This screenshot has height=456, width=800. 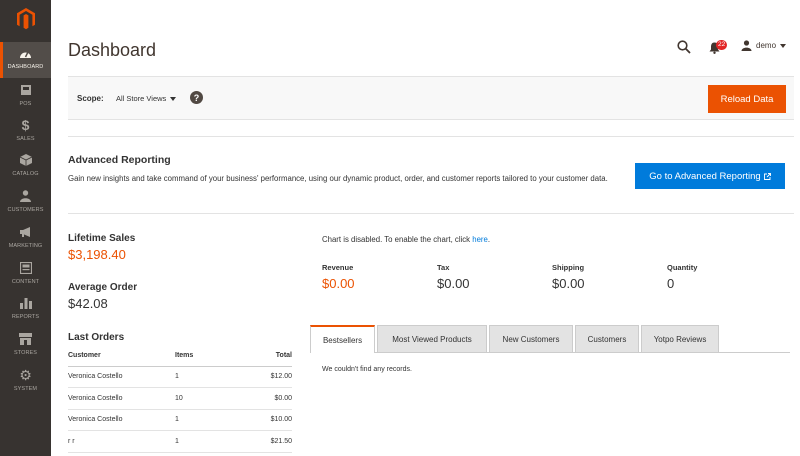 What do you see at coordinates (25, 139) in the screenshot?
I see `sidebar-item-label: SALES` at bounding box center [25, 139].